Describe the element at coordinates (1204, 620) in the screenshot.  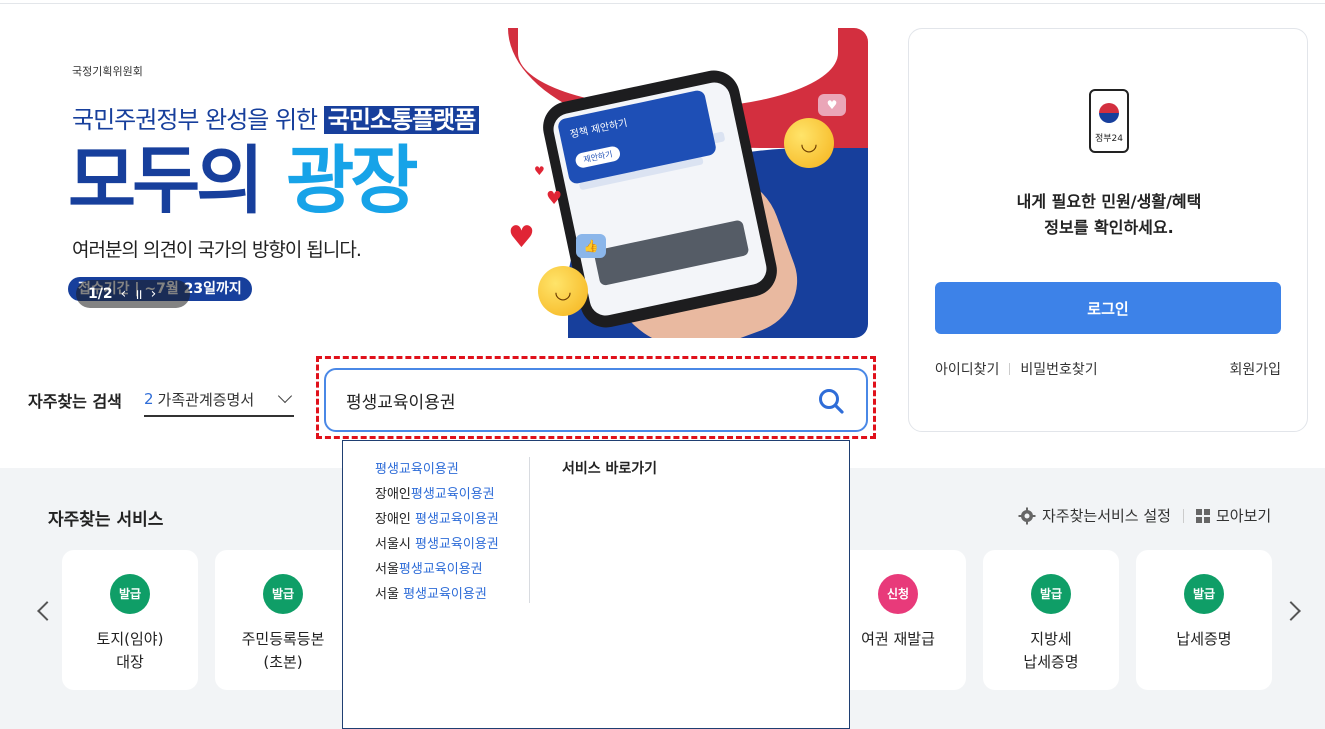
I see `service-card: 발급 납세증명` at that location.